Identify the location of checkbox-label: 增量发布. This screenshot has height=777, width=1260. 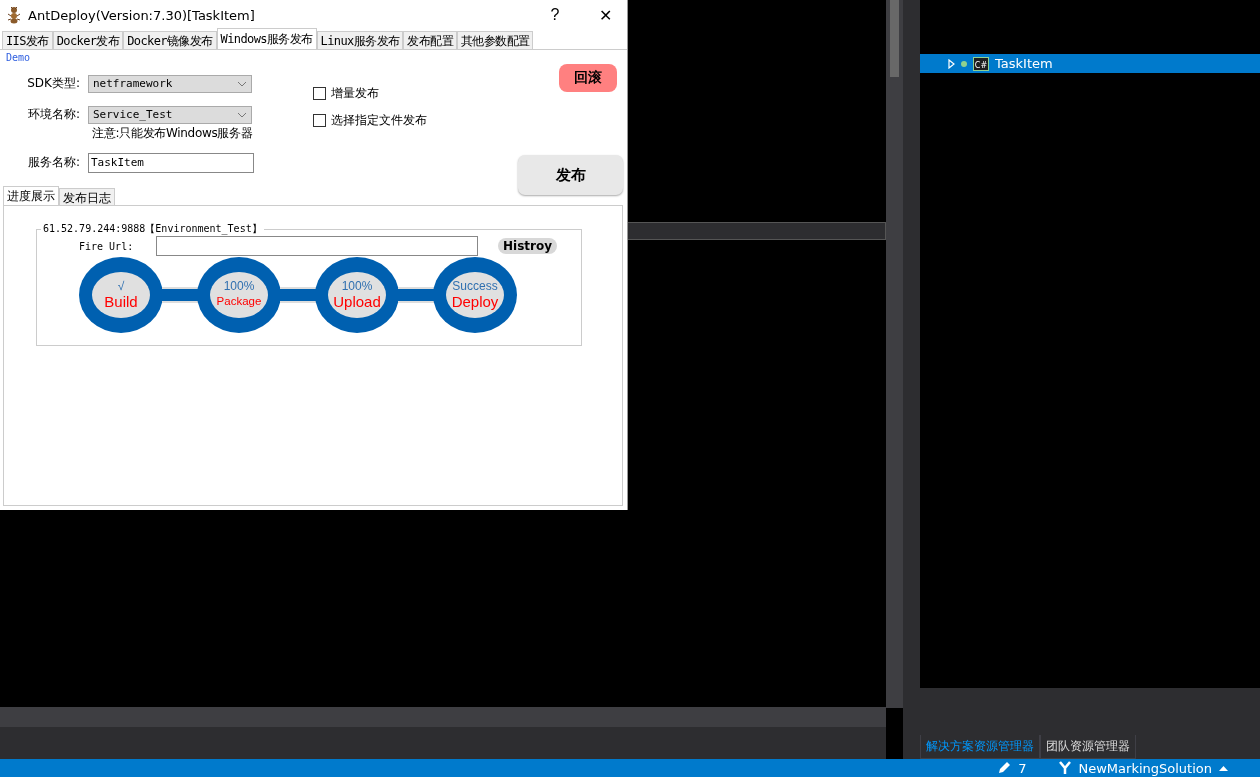
(355, 93).